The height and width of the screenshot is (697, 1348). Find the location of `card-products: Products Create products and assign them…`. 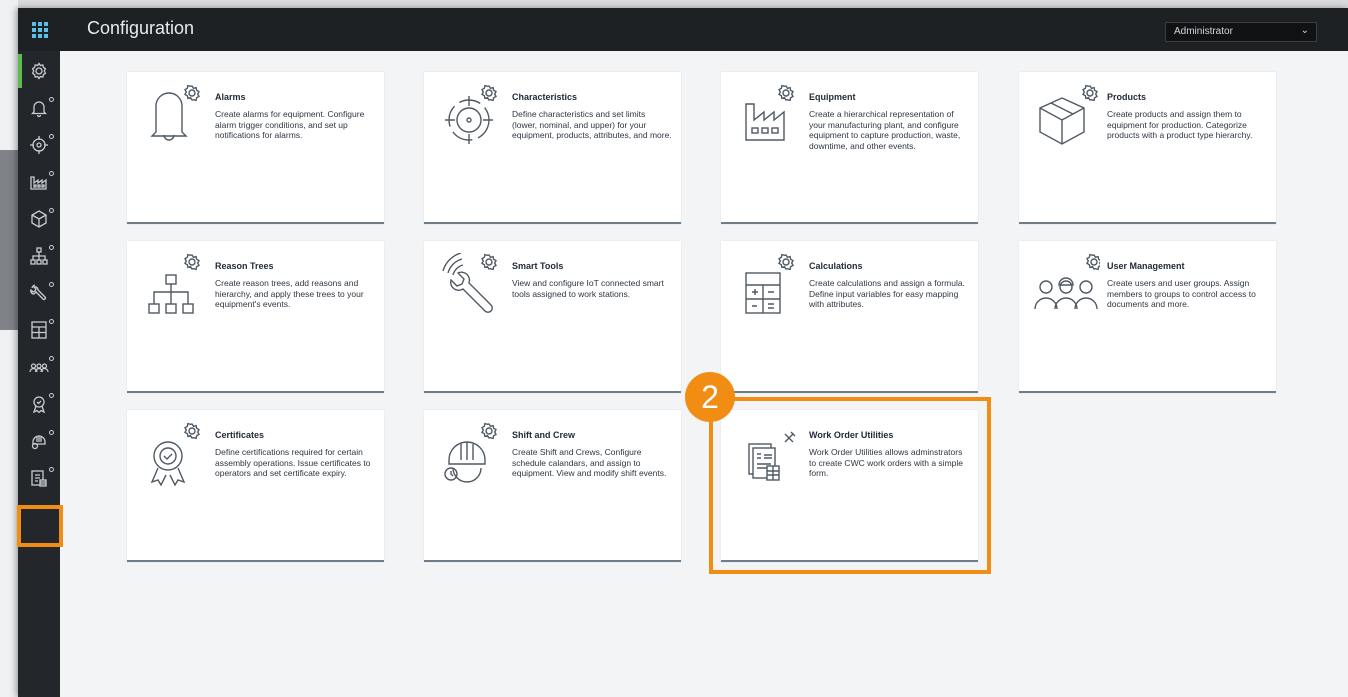

card-products: Products Create products and assign them… is located at coordinates (1147, 148).